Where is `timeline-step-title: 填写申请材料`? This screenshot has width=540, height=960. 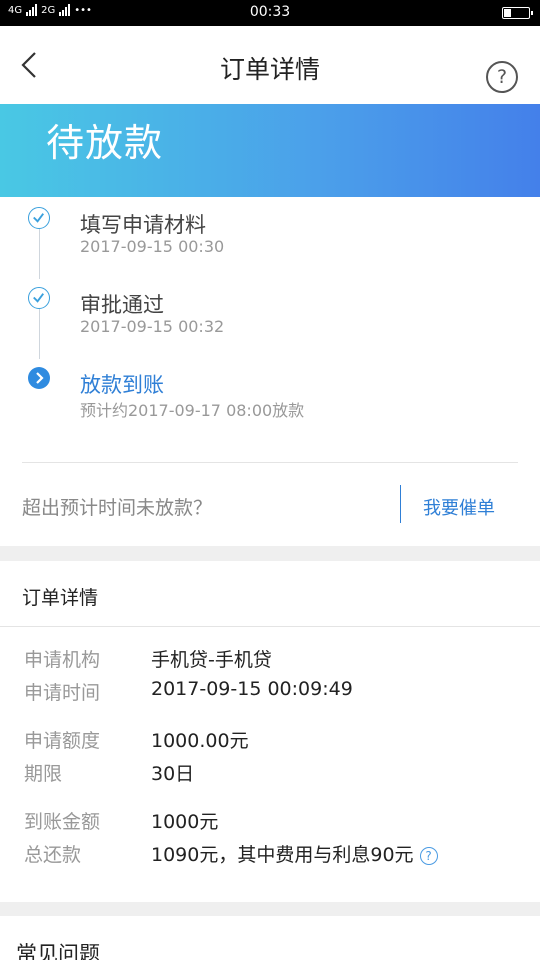
timeline-step-title: 填写申请材料 is located at coordinates (143, 225).